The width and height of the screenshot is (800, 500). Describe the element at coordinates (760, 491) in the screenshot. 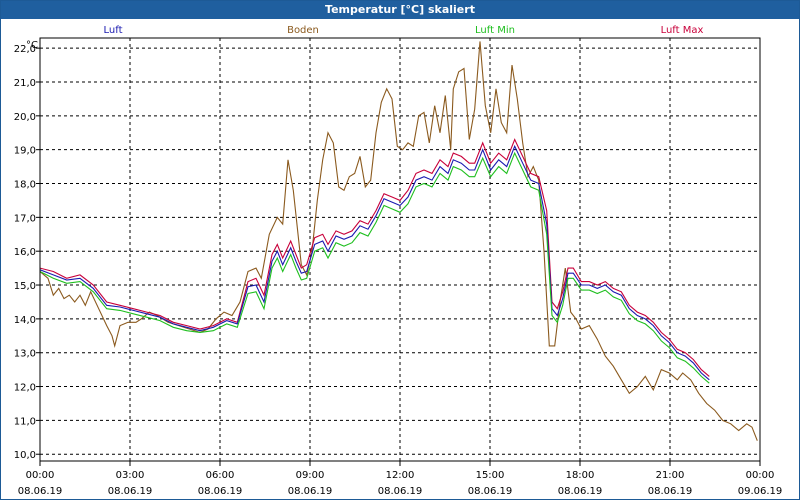

I see `x-tick-date: 09.06.19` at that location.